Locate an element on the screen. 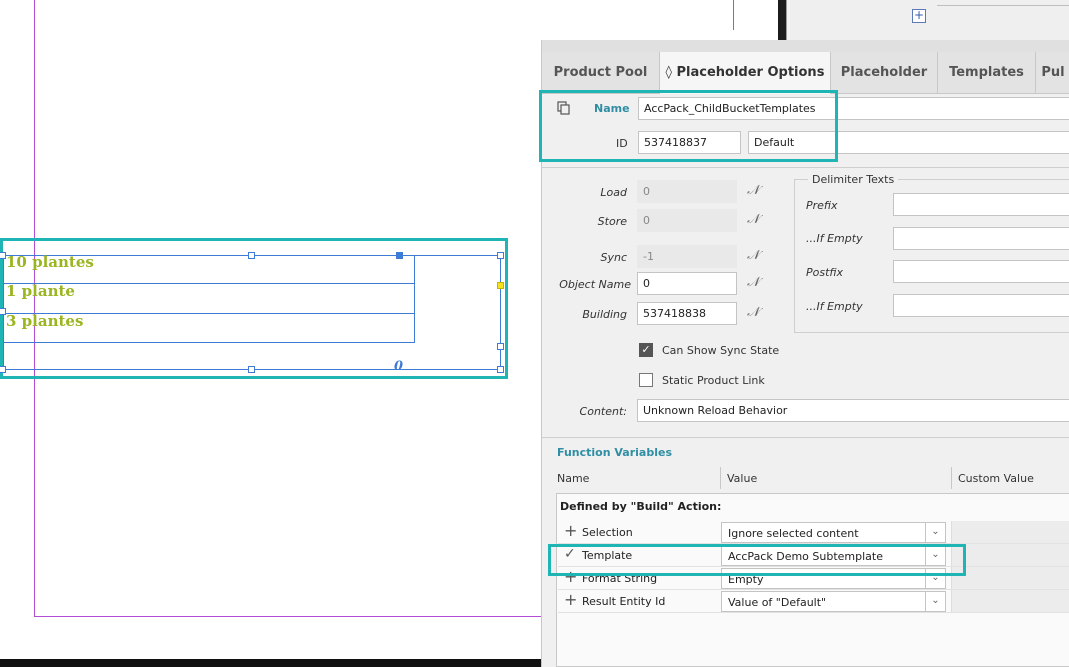  if-empty-postfix-label: ...If Empty is located at coordinates (834, 306).